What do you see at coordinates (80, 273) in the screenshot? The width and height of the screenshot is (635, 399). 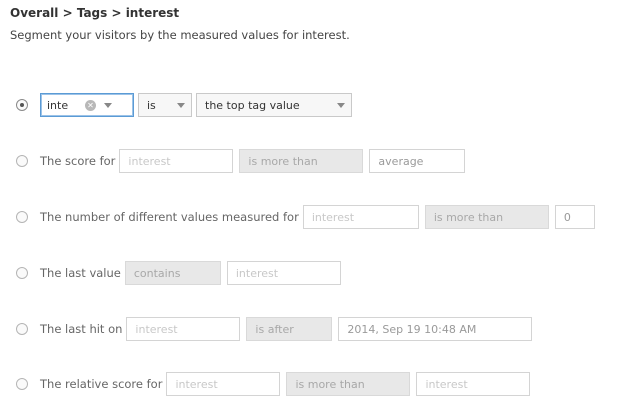 I see `row-label: The last value` at bounding box center [80, 273].